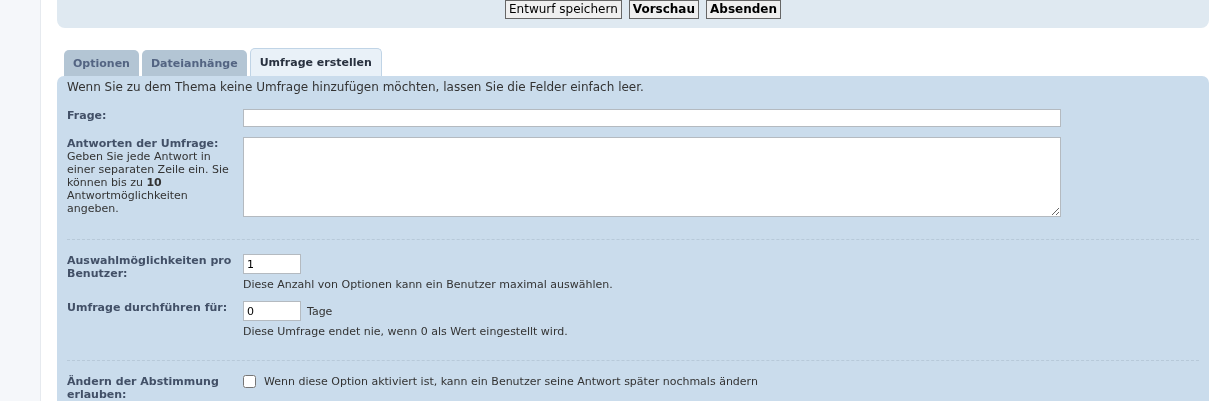  What do you see at coordinates (148, 182) in the screenshot?
I see `field-hint: Geben Sie jede Antwort in einer separaten Zeile ein. Sie können bis zu 10 Antwortmöglichkeiten angeben.` at bounding box center [148, 182].